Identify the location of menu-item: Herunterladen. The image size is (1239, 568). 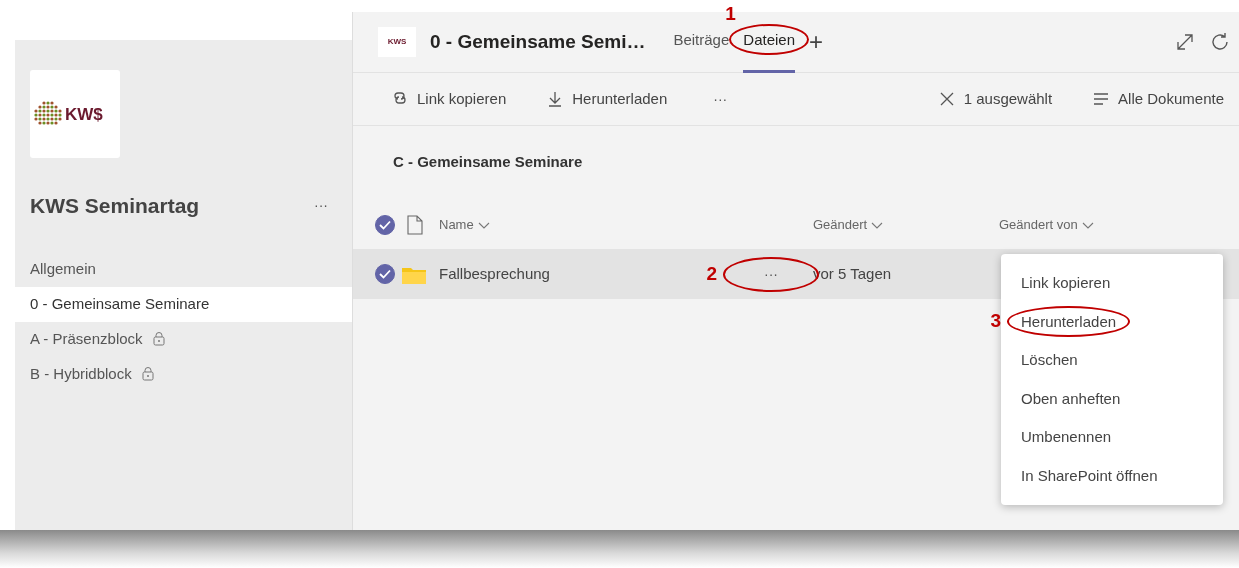
(1112, 321).